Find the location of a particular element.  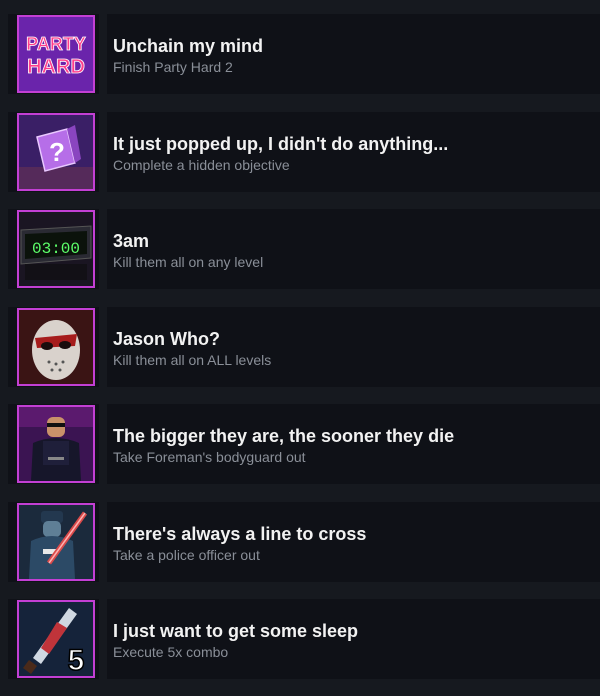

party-hard-logo-icon: PARTY HARD is located at coordinates (56, 54).